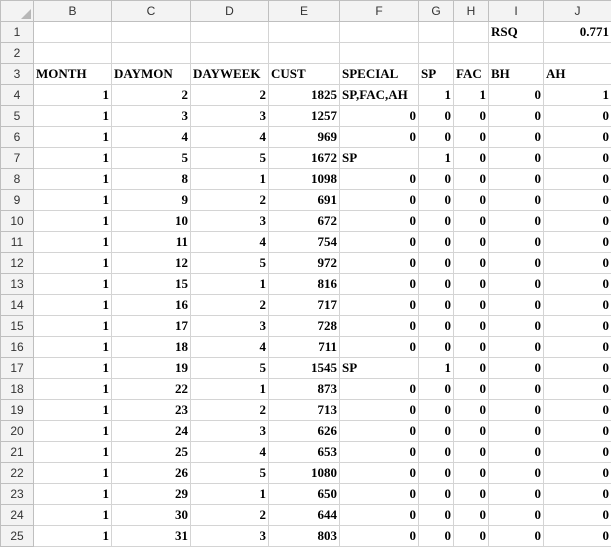  Describe the element at coordinates (304, 221) in the screenshot. I see `cust-cell: 672` at that location.